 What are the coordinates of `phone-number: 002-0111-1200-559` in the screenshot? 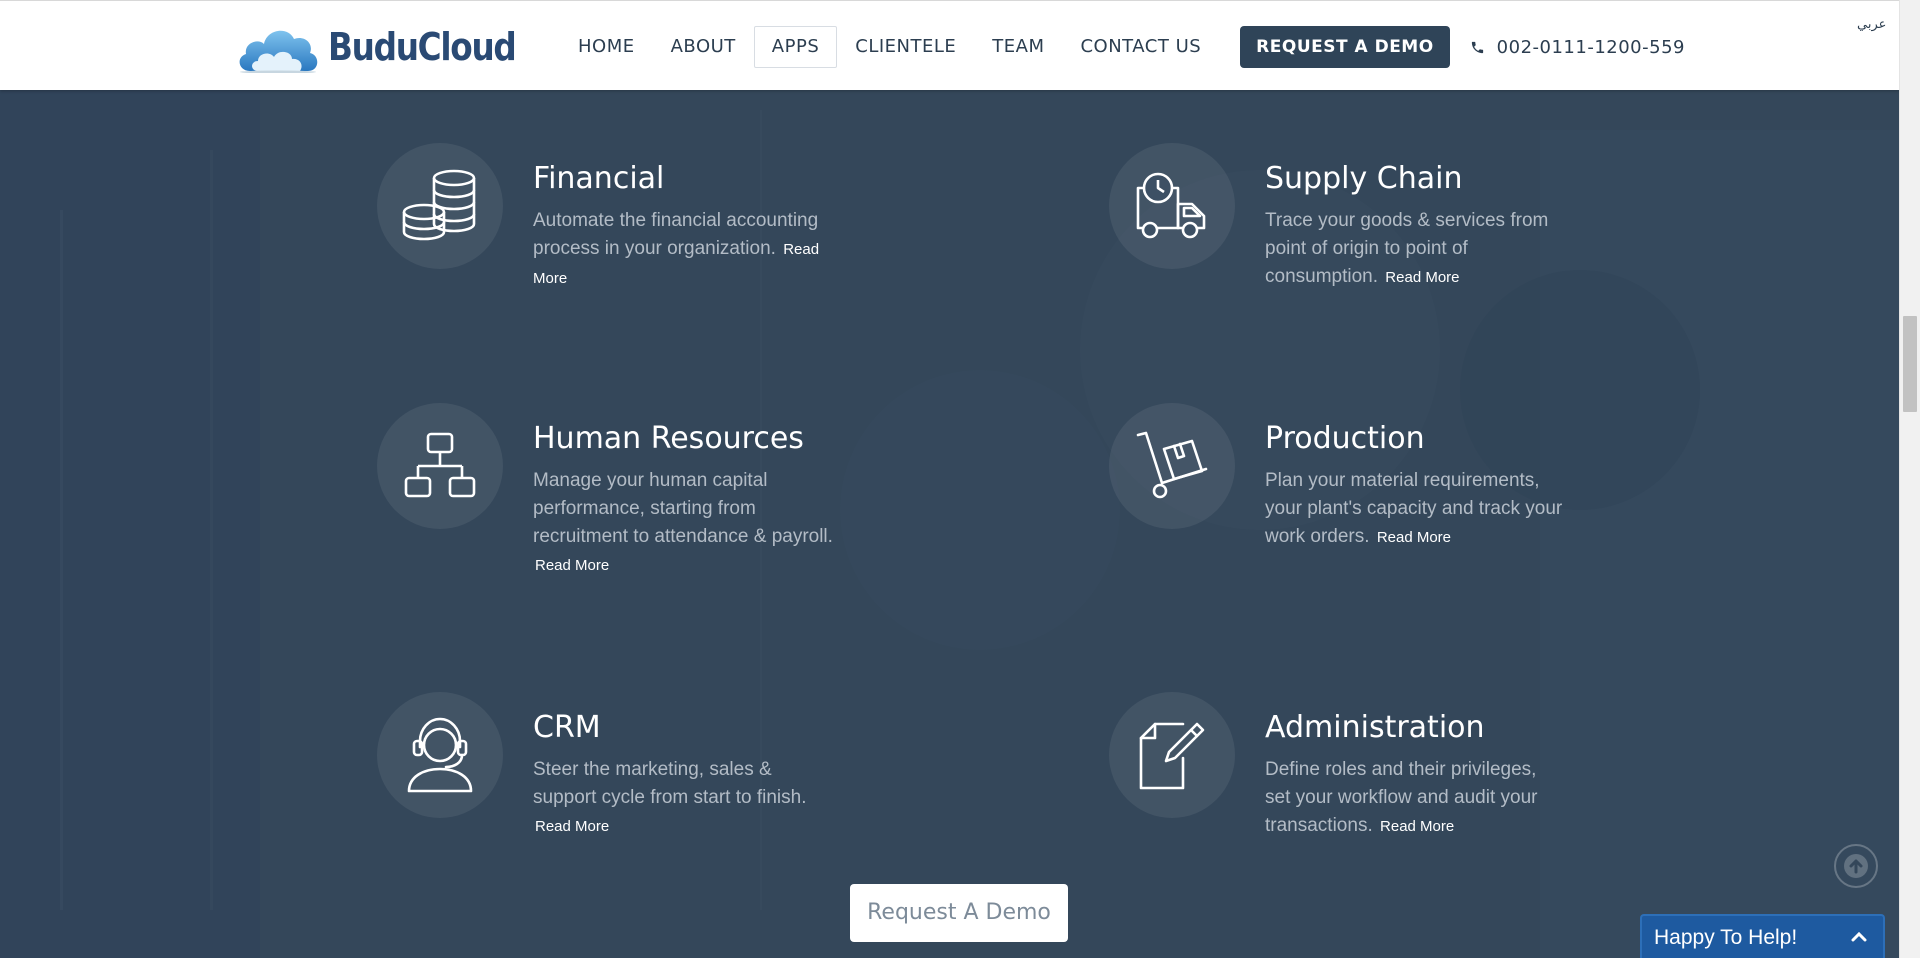 It's located at (1577, 47).